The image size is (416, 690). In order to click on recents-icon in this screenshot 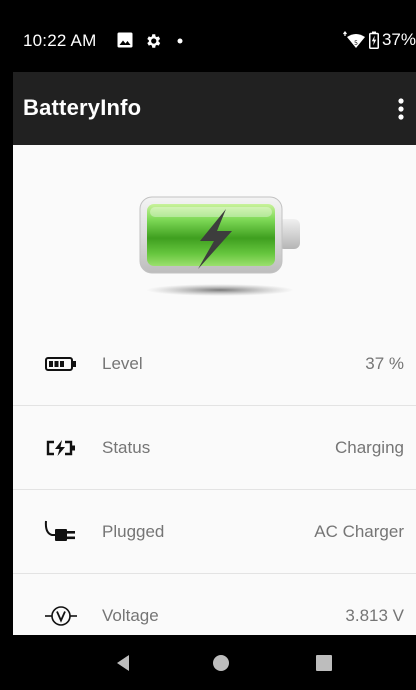, I will do `click(324, 663)`.